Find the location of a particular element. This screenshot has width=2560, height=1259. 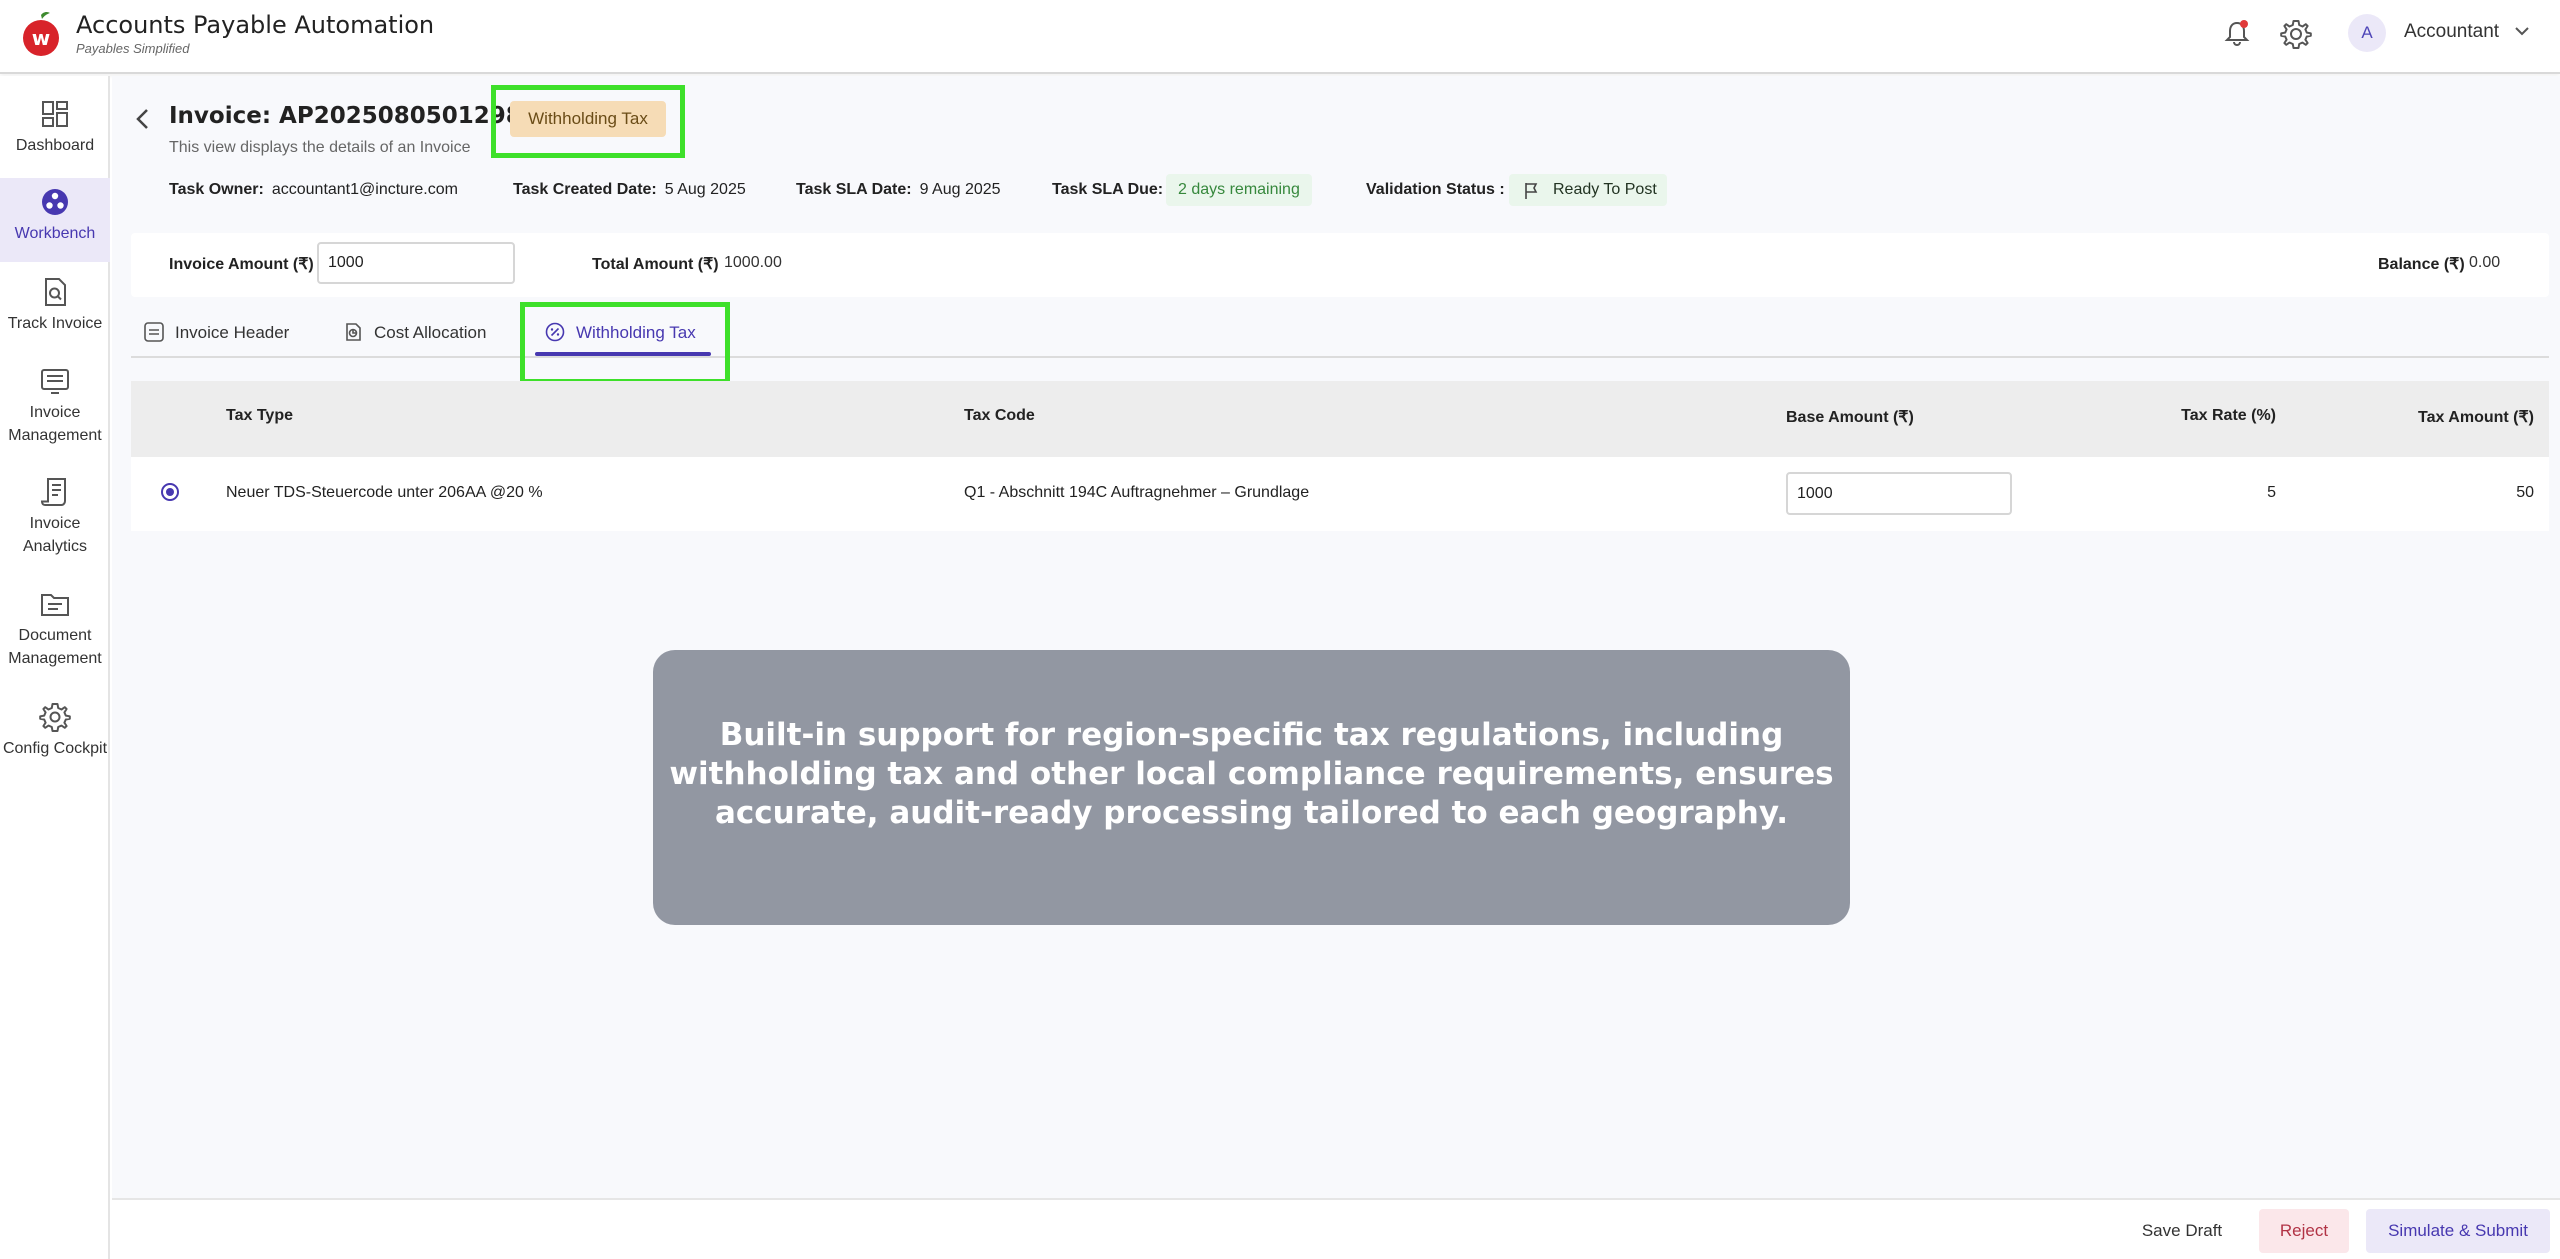

tab-label: Cost Allocation is located at coordinates (430, 332).